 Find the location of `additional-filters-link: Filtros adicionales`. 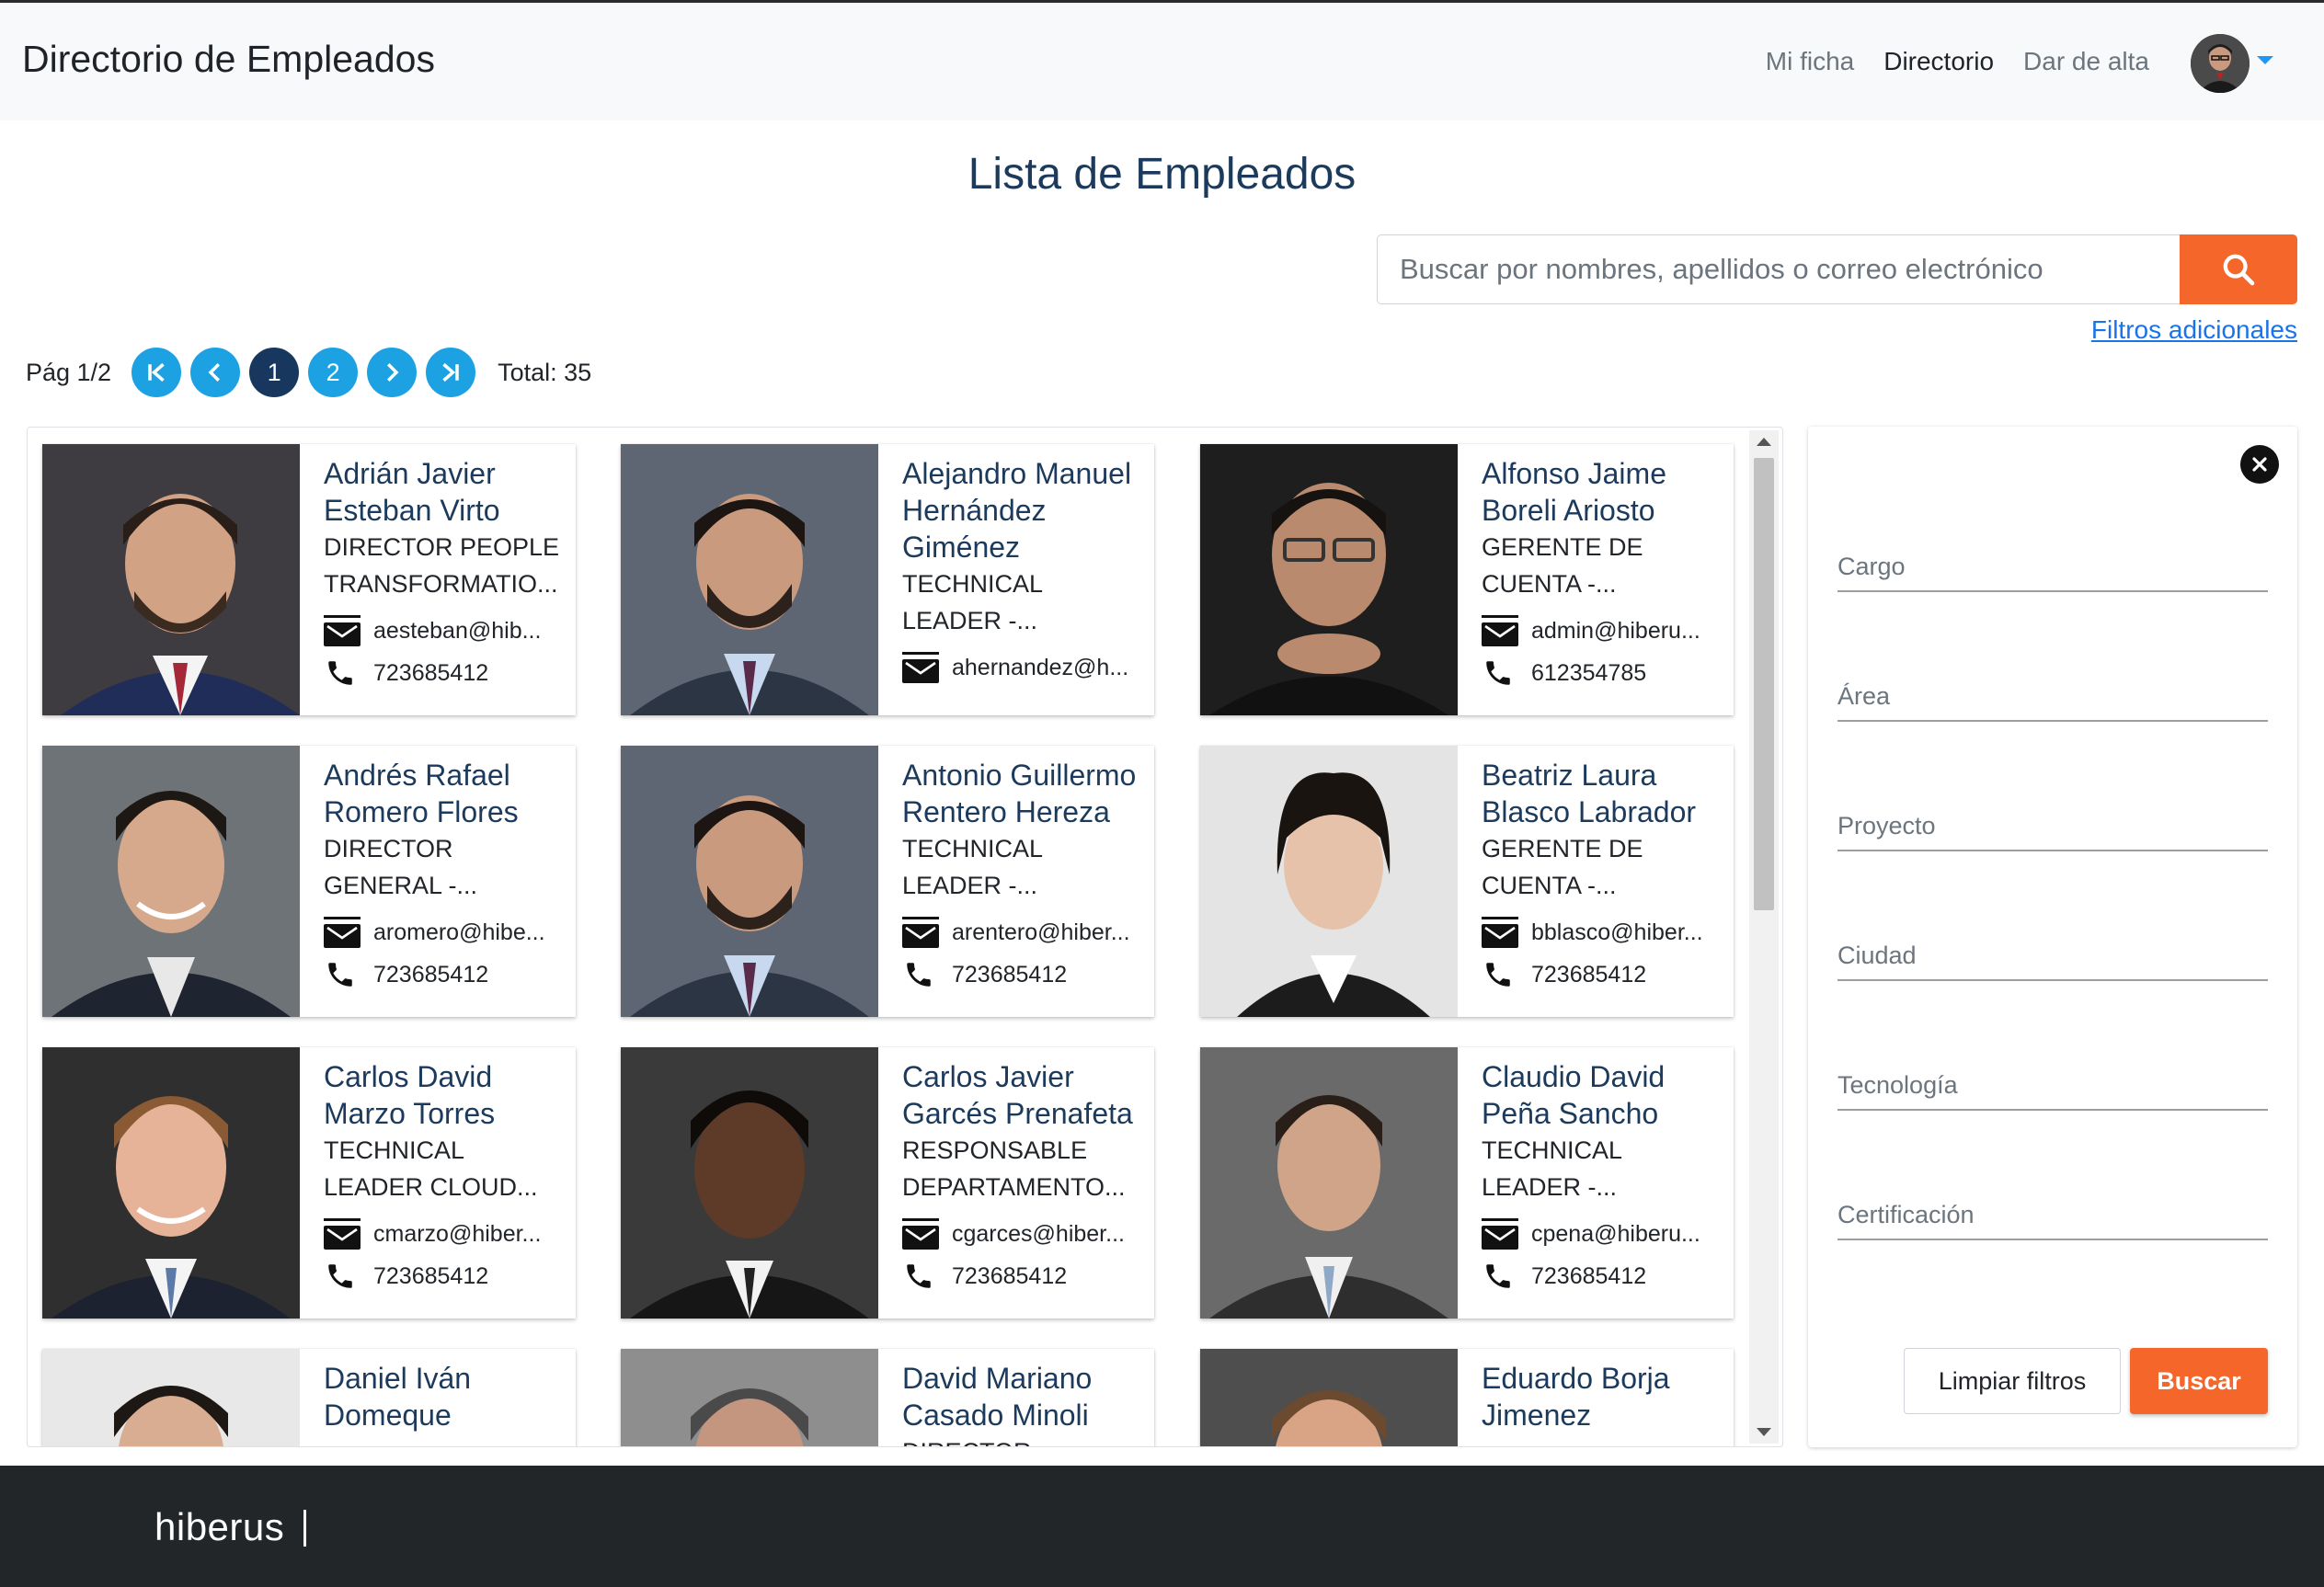

additional-filters-link: Filtros adicionales is located at coordinates (2194, 330).